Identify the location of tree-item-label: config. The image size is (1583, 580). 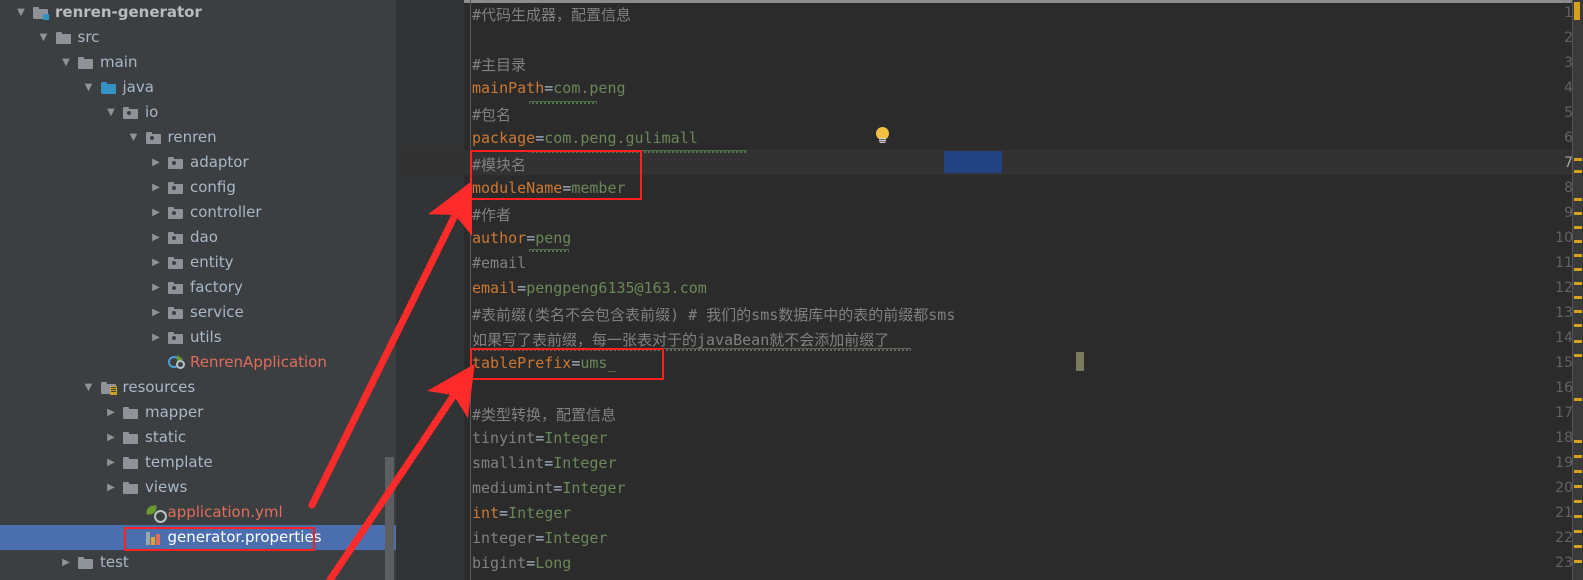
(213, 187).